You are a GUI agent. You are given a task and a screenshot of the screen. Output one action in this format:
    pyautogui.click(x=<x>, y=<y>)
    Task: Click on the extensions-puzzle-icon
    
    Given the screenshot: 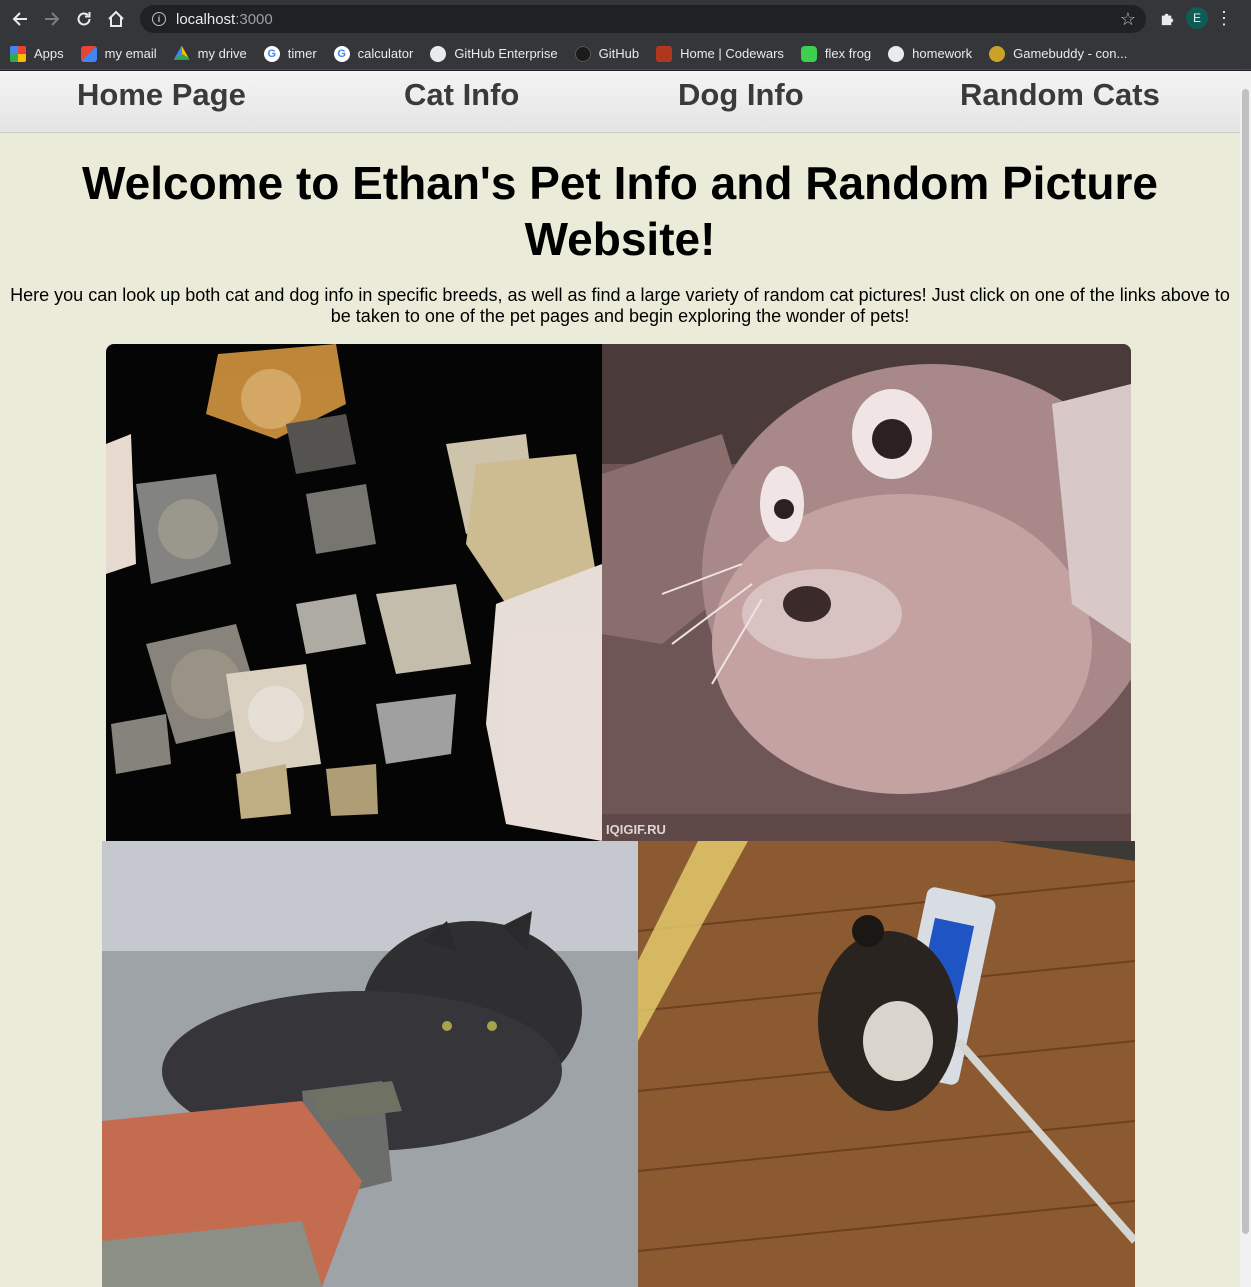 What is the action you would take?
    pyautogui.click(x=1167, y=18)
    